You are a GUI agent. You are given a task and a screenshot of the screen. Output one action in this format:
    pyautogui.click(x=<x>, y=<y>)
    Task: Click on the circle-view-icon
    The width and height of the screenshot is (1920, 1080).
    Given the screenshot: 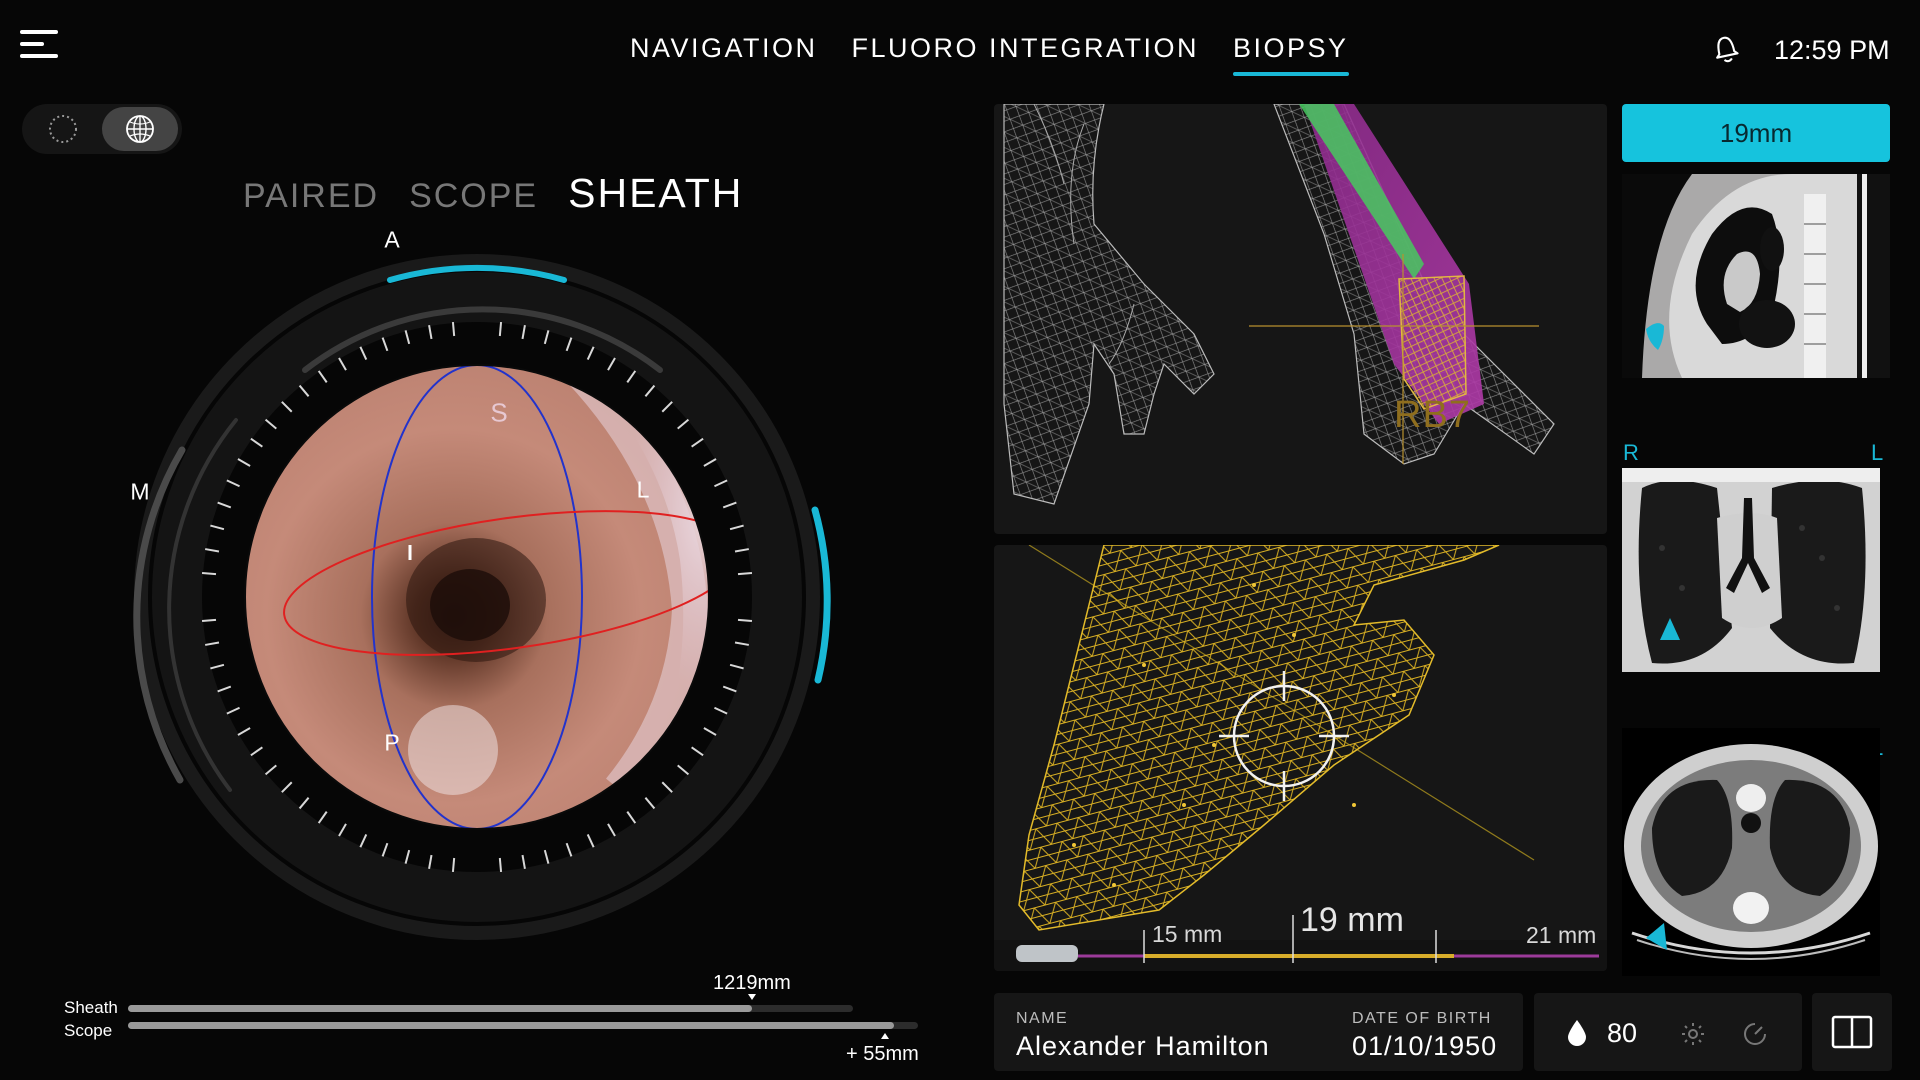 What is the action you would take?
    pyautogui.click(x=63, y=129)
    